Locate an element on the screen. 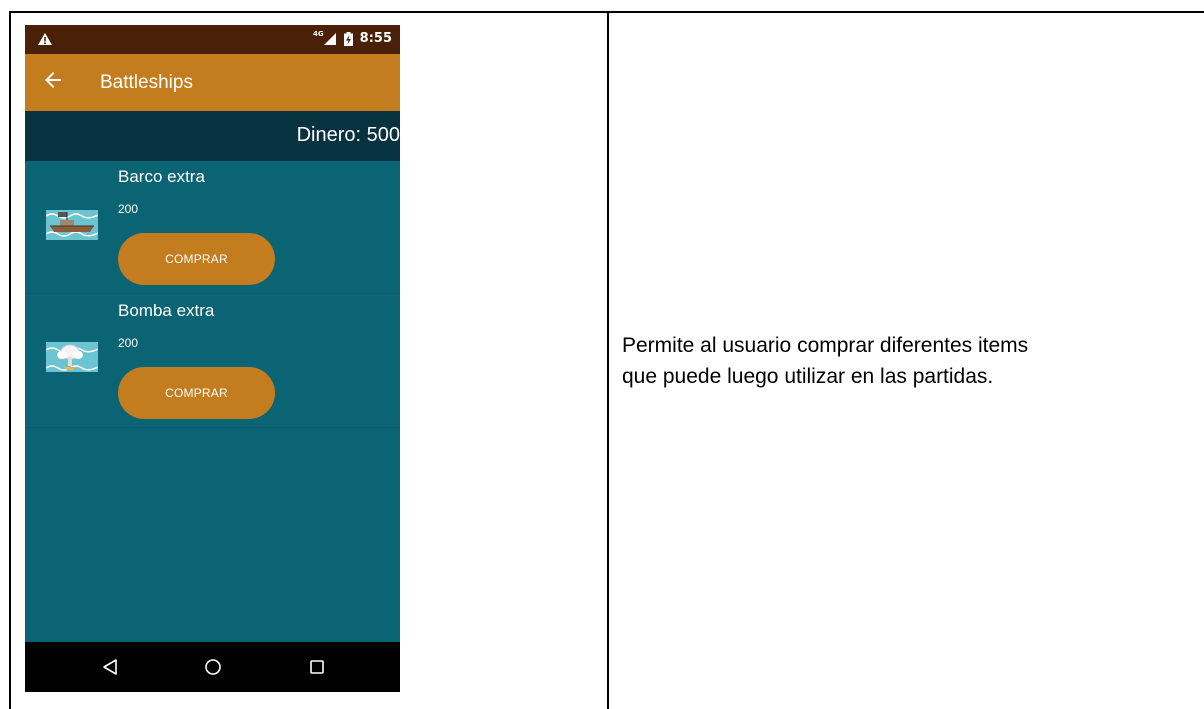 The height and width of the screenshot is (709, 1204). network-type: 4G is located at coordinates (318, 33).